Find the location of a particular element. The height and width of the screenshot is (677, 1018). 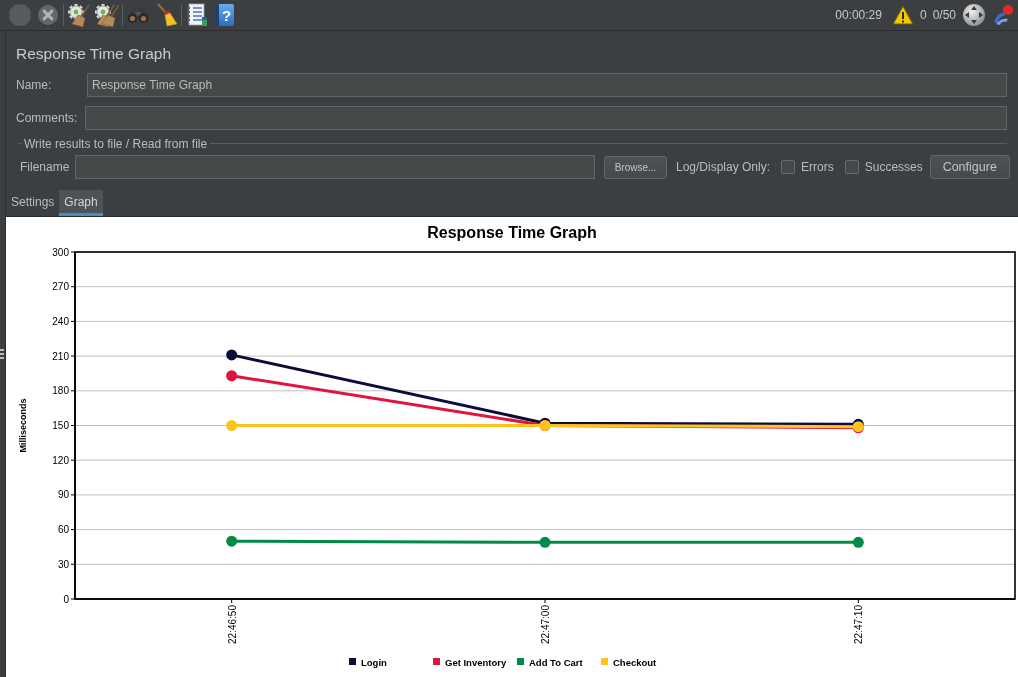

axis-tick-label: 150 is located at coordinates (60, 425).